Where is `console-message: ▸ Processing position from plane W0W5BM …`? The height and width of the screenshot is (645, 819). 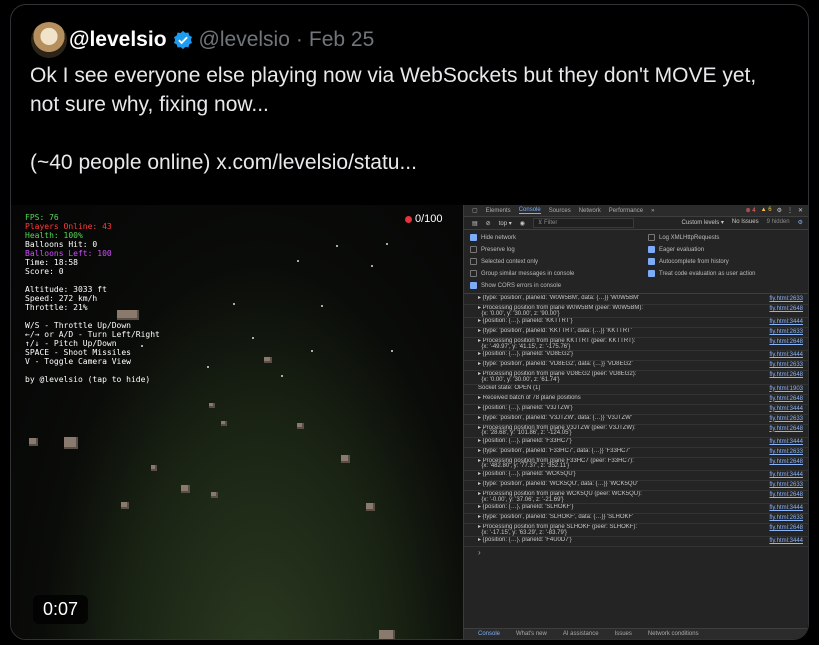
console-message: ▸ Processing position from plane W0W5BM … is located at coordinates (636, 312).